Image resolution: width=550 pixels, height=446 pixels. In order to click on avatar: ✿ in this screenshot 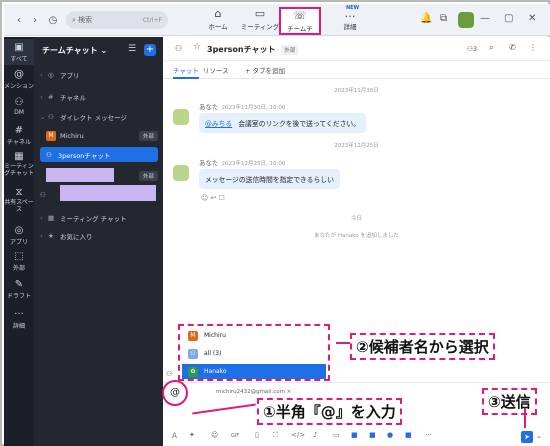, I will do `click(193, 371)`.